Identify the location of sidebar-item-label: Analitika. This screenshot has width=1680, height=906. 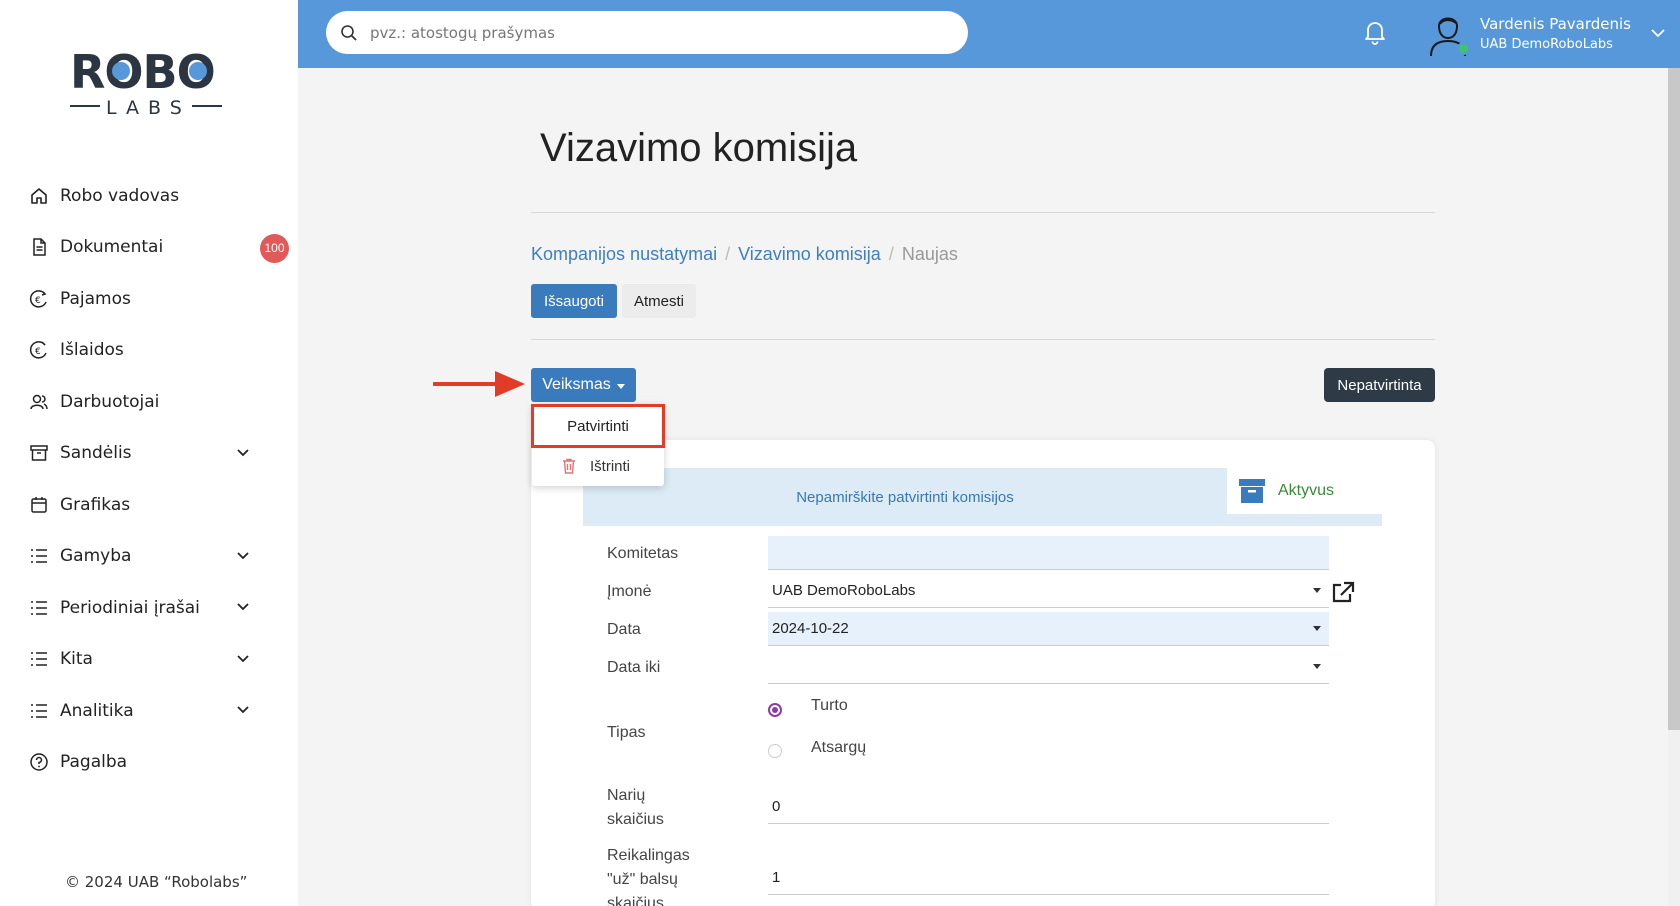
(97, 710).